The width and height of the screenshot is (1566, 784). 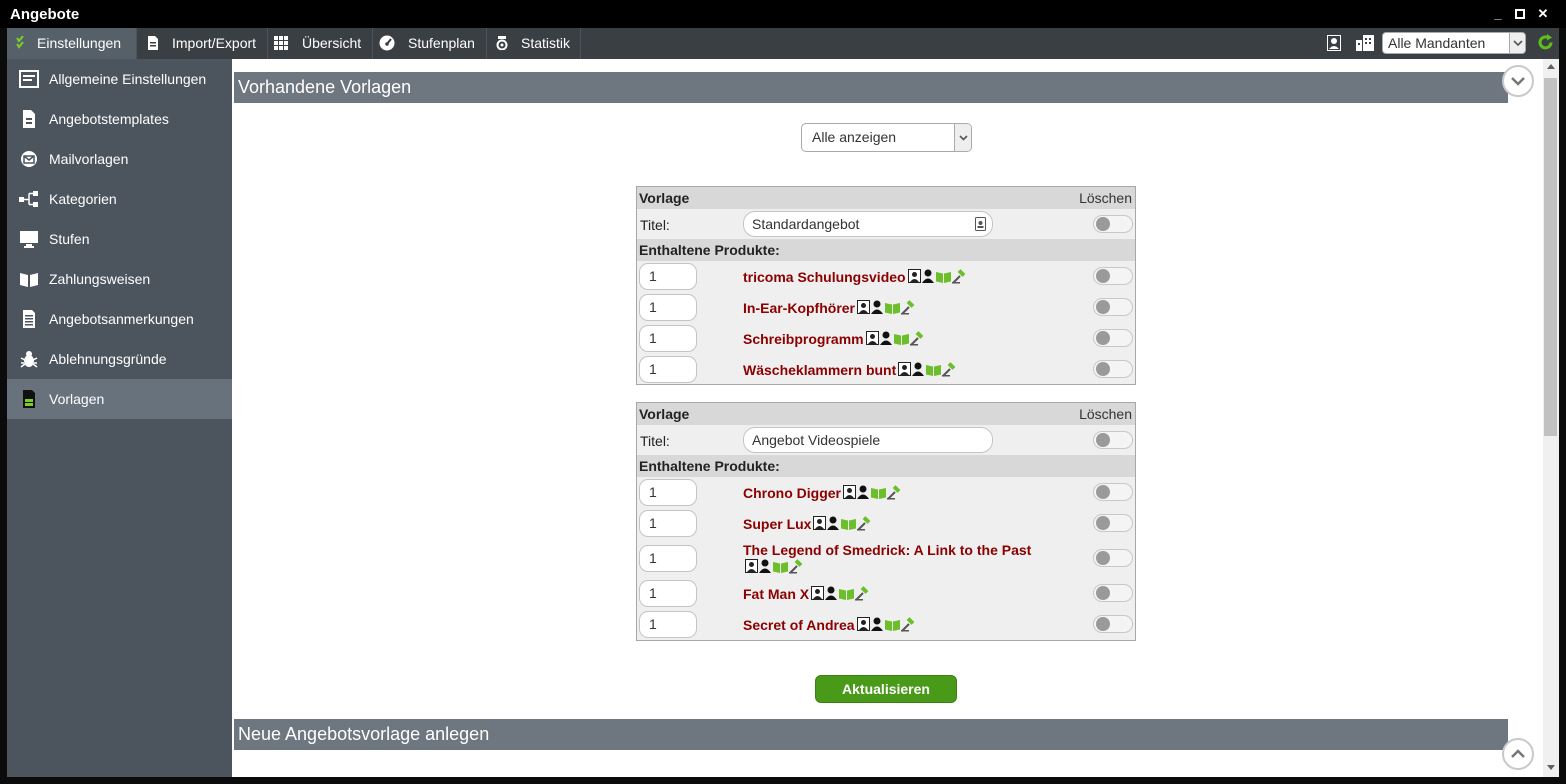 I want to click on speedometer-icon, so click(x=387, y=43).